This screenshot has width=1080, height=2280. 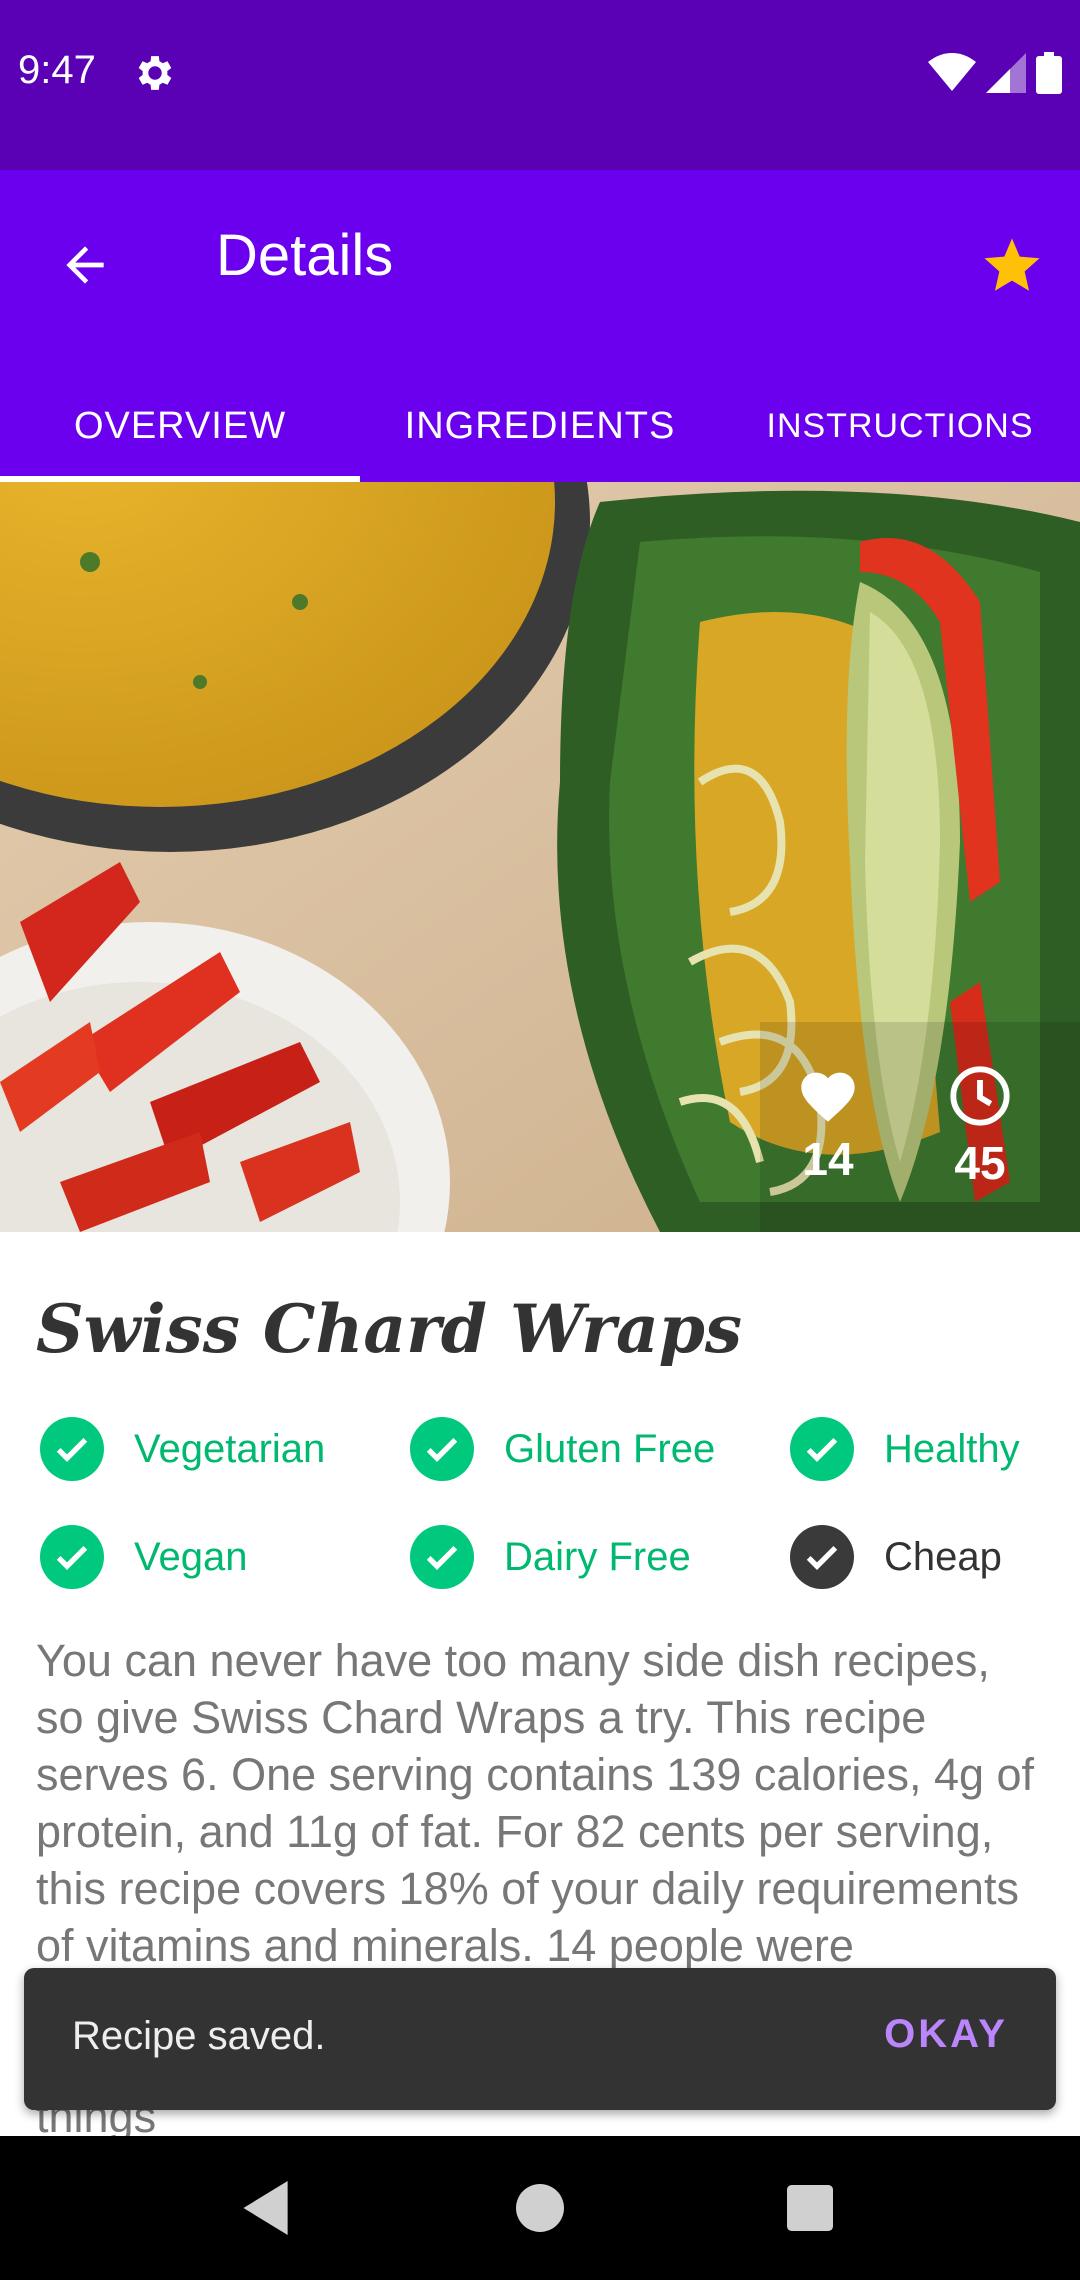 I want to click on tab-instructions-label: INSTRUCTIONS, so click(x=900, y=425).